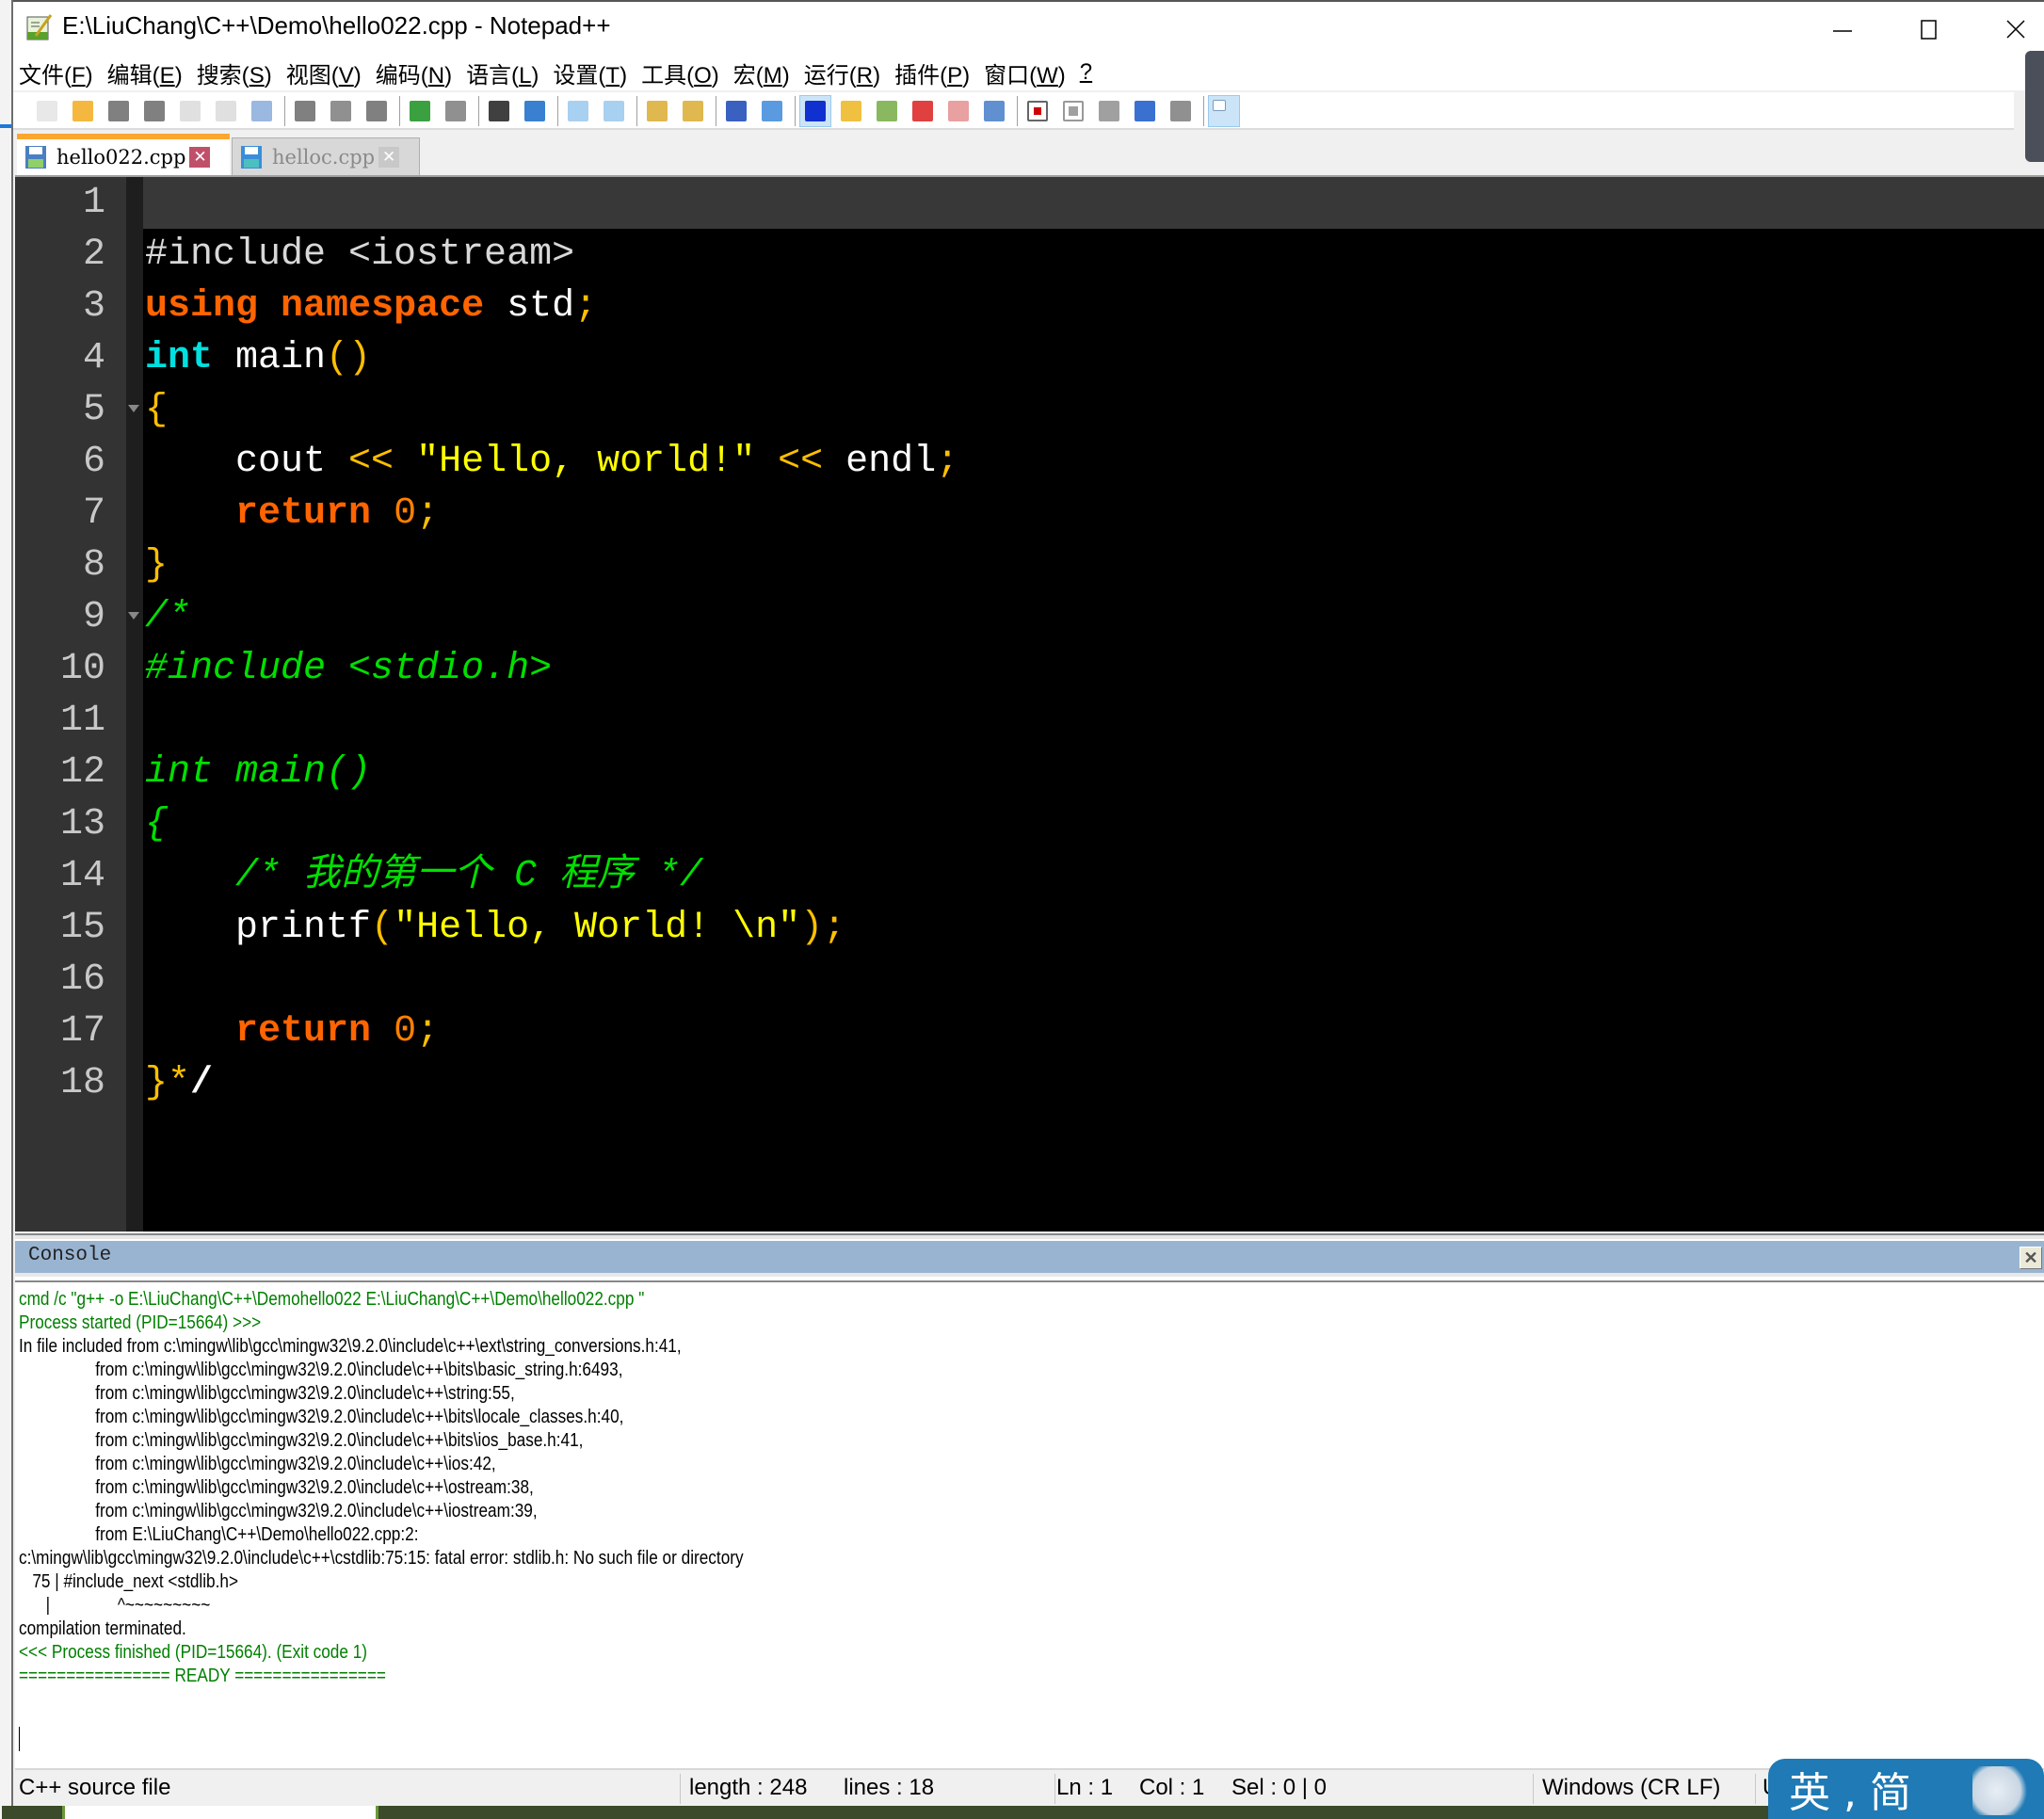 This screenshot has height=1819, width=2044. Describe the element at coordinates (1029, 203) in the screenshot. I see `code-line: 1` at that location.